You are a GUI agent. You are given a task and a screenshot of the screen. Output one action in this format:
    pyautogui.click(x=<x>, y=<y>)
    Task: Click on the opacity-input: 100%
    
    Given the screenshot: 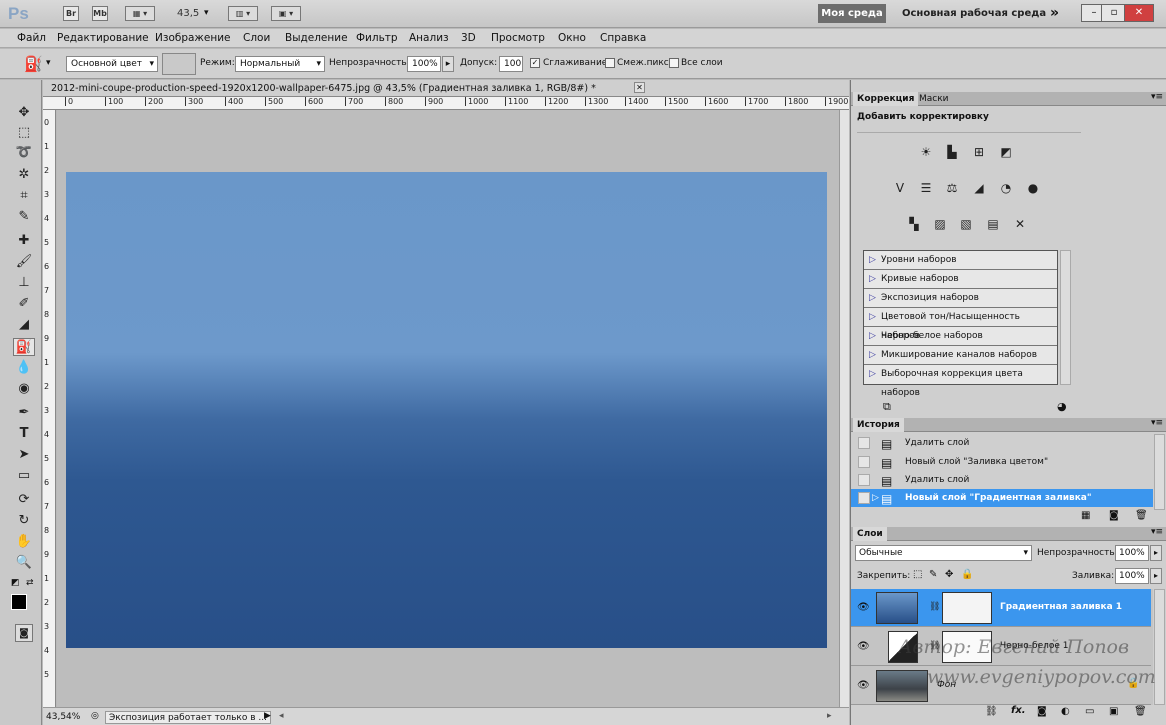 What is the action you would take?
    pyautogui.click(x=424, y=64)
    